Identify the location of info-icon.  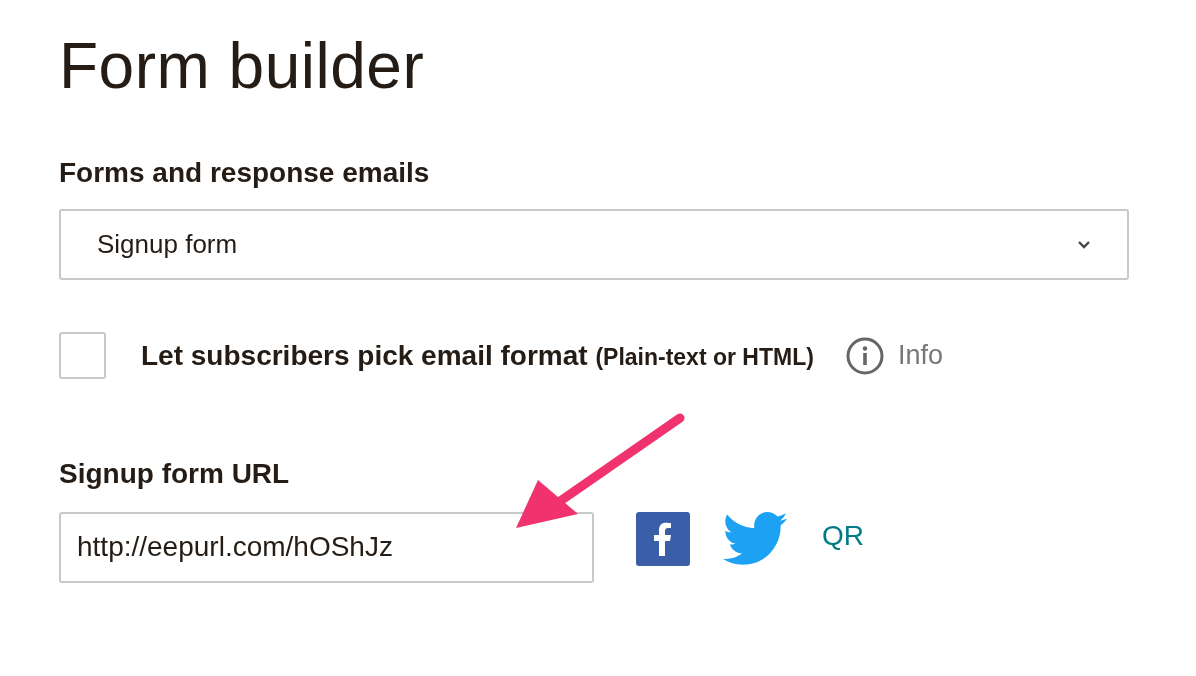
(864, 355).